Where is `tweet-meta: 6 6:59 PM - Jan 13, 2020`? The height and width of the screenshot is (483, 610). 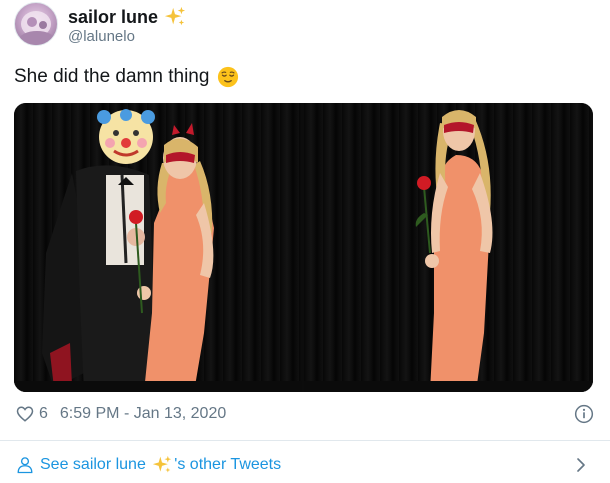
tweet-meta: 6 6:59 PM - Jan 13, 2020 is located at coordinates (121, 414).